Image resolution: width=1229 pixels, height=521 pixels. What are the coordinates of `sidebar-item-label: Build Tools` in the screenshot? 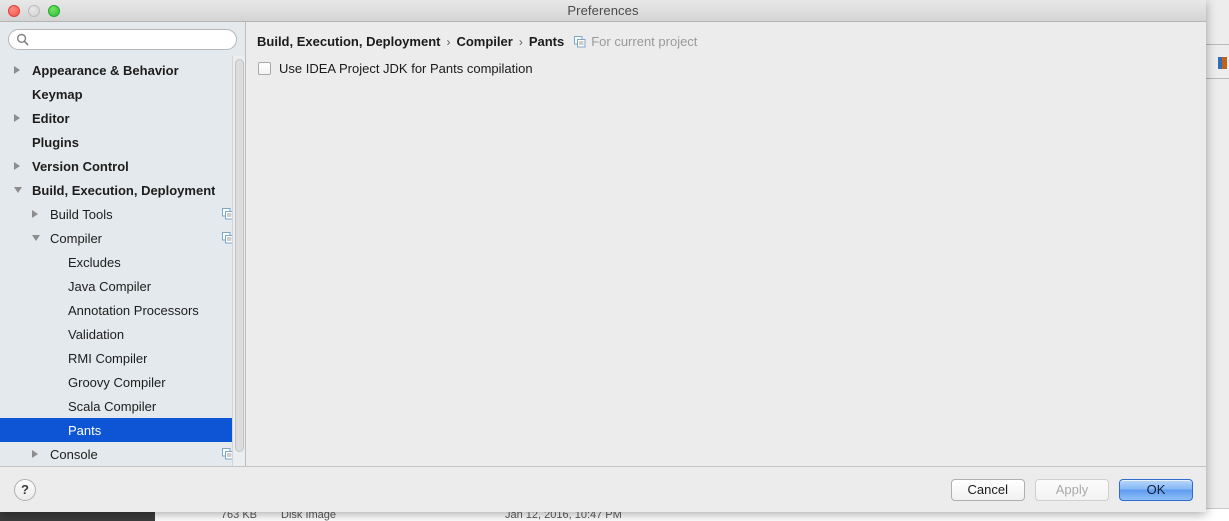 It's located at (81, 214).